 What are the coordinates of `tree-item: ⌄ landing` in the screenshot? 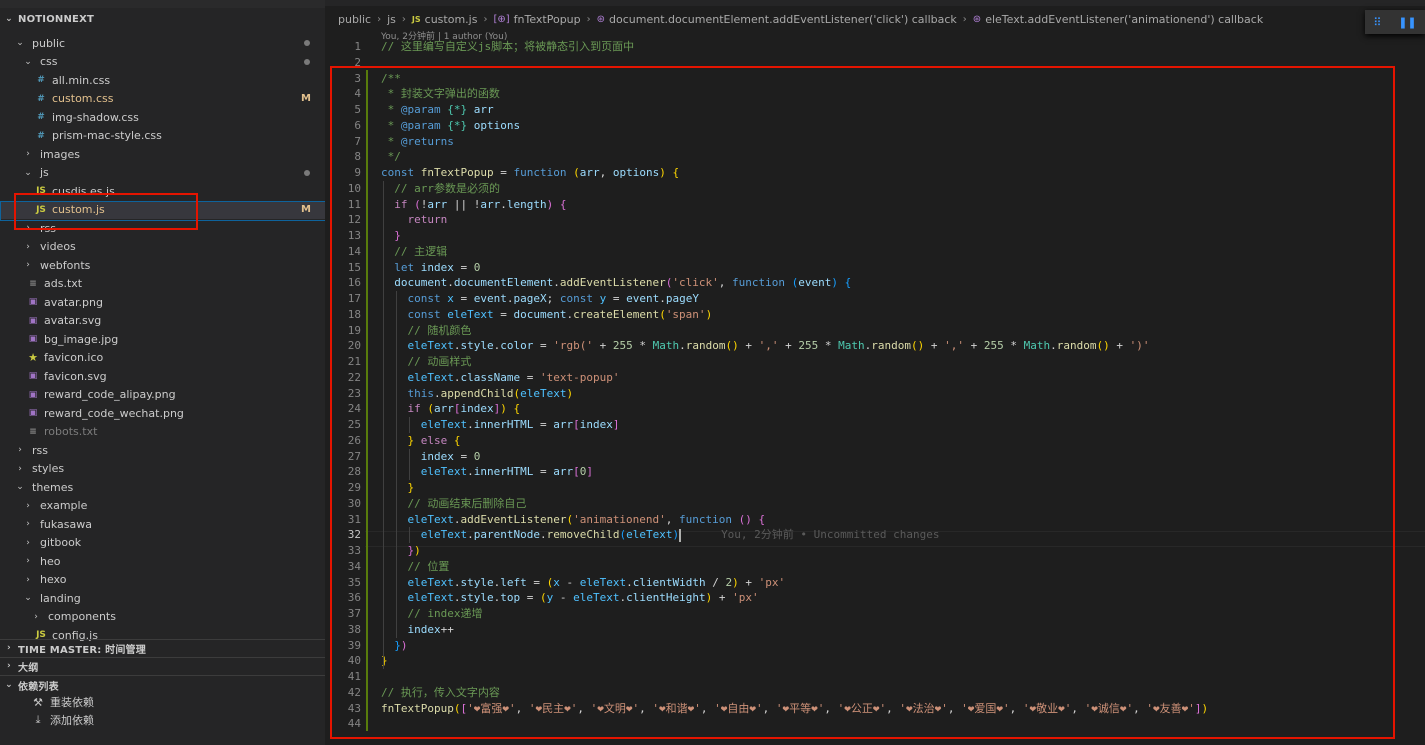 It's located at (162, 598).